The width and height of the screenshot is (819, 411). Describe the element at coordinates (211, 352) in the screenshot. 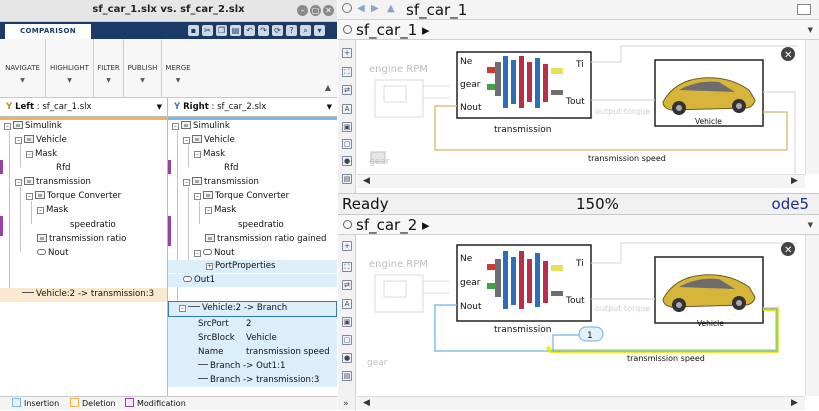

I see `prop-key: Name` at that location.